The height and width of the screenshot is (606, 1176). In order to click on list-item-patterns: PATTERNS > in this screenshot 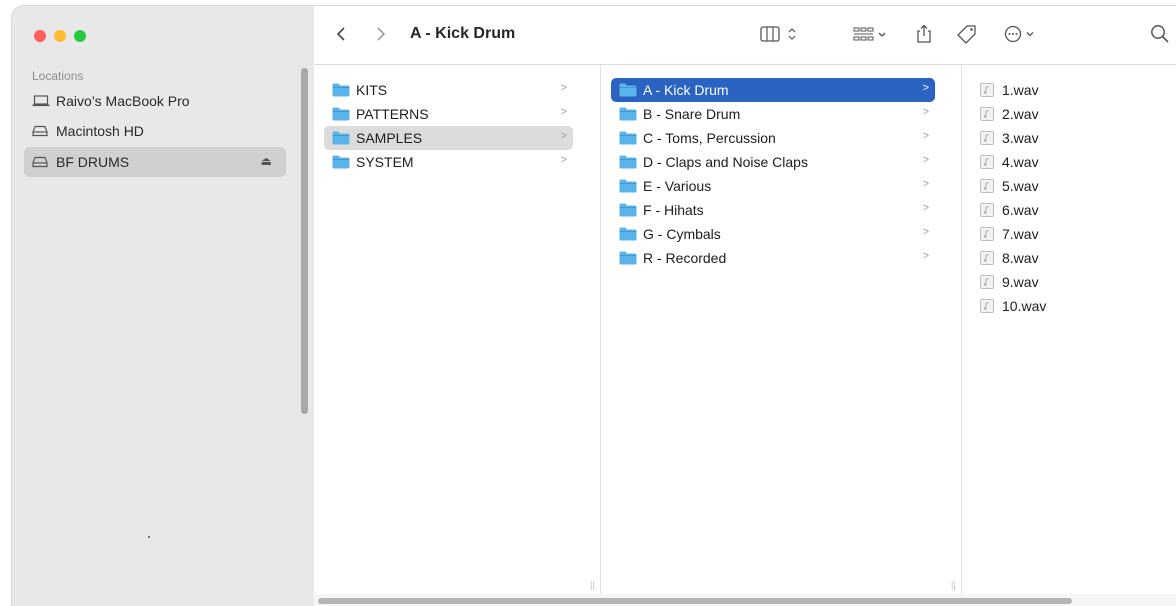, I will do `click(448, 114)`.